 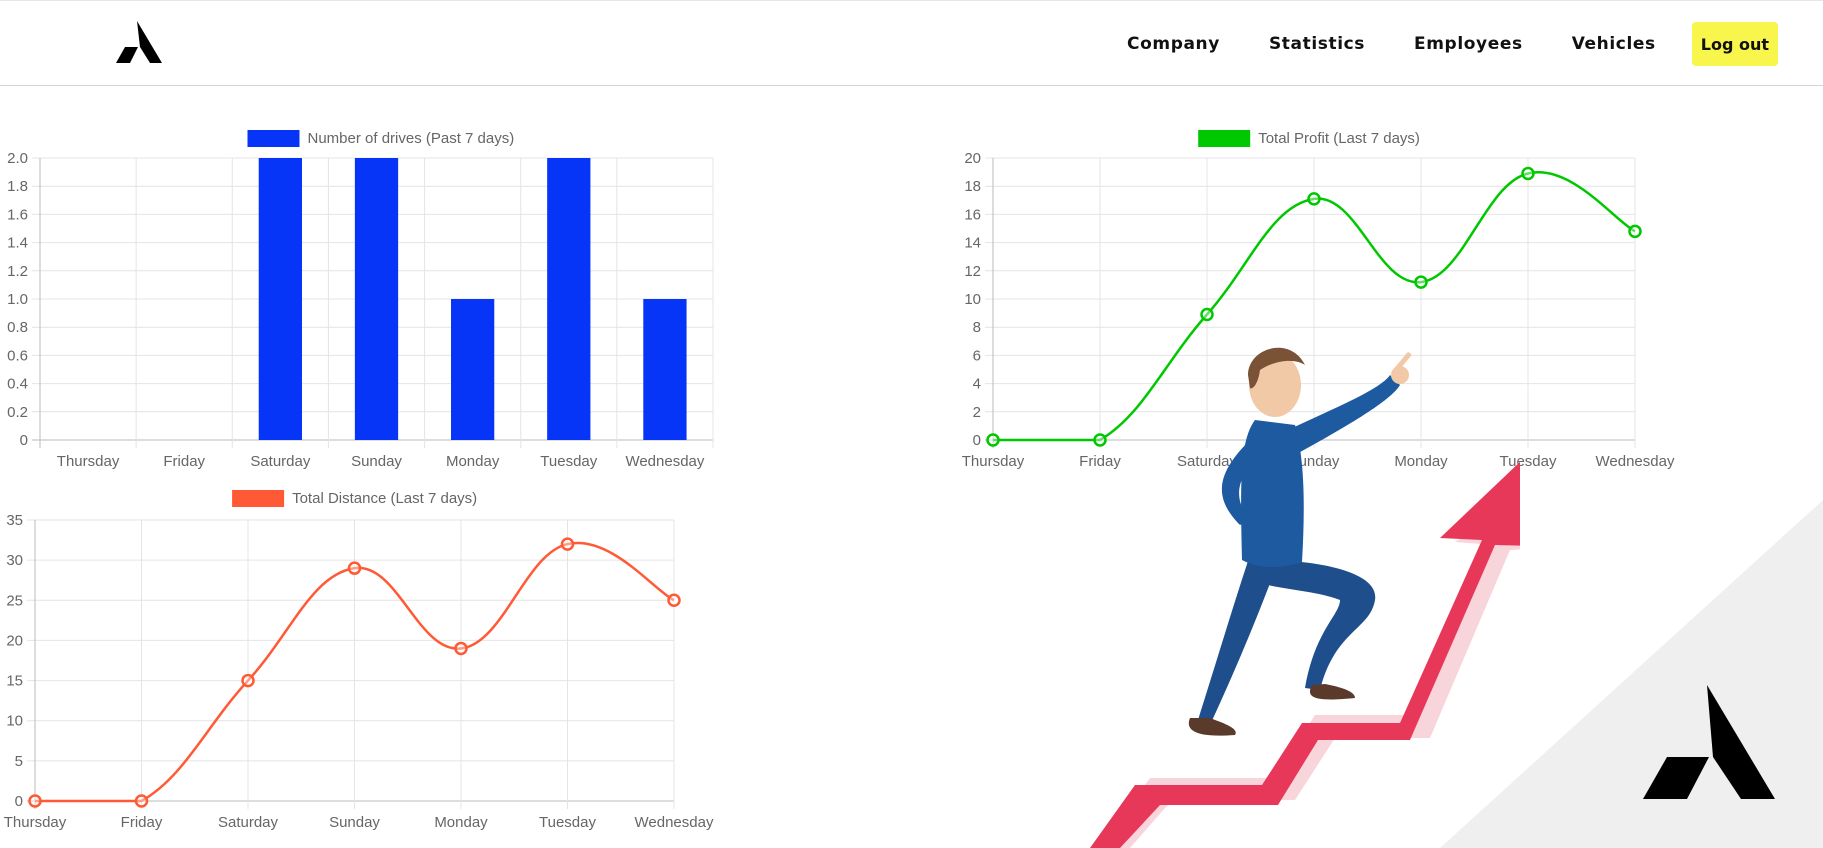 What do you see at coordinates (977, 355) in the screenshot?
I see `y-tick-label: 6` at bounding box center [977, 355].